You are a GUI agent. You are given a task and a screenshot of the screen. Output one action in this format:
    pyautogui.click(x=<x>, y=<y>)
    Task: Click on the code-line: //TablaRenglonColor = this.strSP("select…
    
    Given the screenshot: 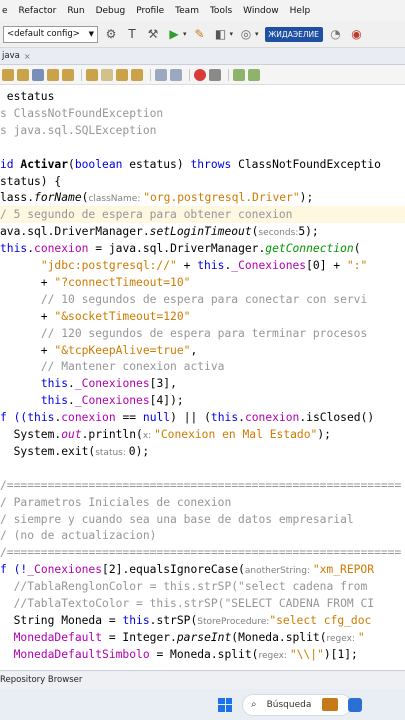 What is the action you would take?
    pyautogui.click(x=184, y=586)
    